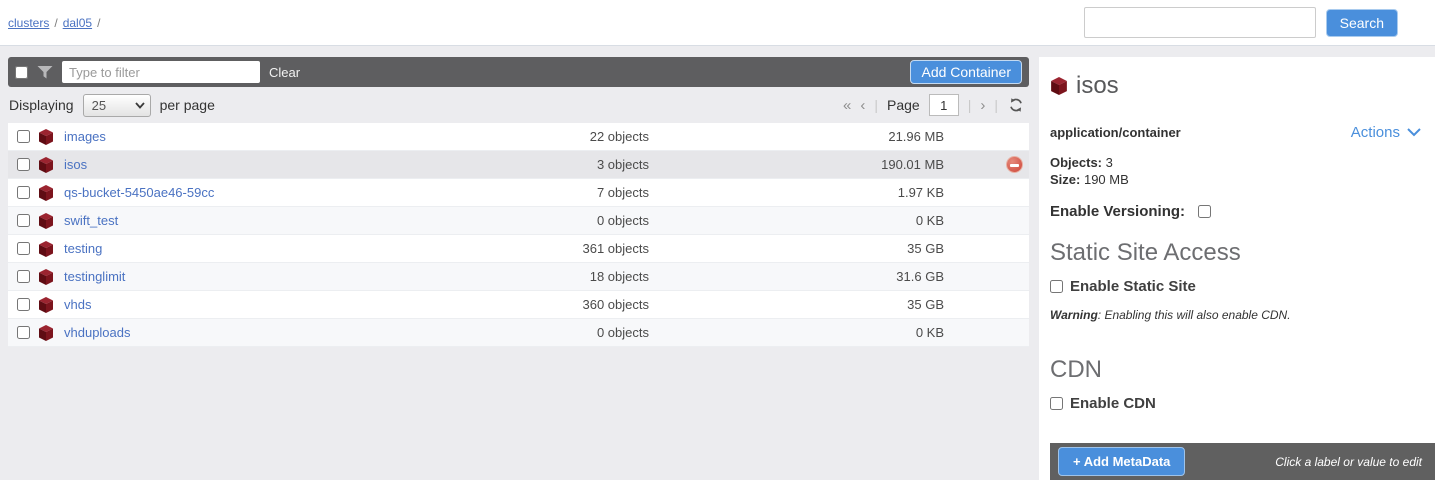  What do you see at coordinates (1122, 461) in the screenshot?
I see `add-metadata-button: + Add MetaData` at bounding box center [1122, 461].